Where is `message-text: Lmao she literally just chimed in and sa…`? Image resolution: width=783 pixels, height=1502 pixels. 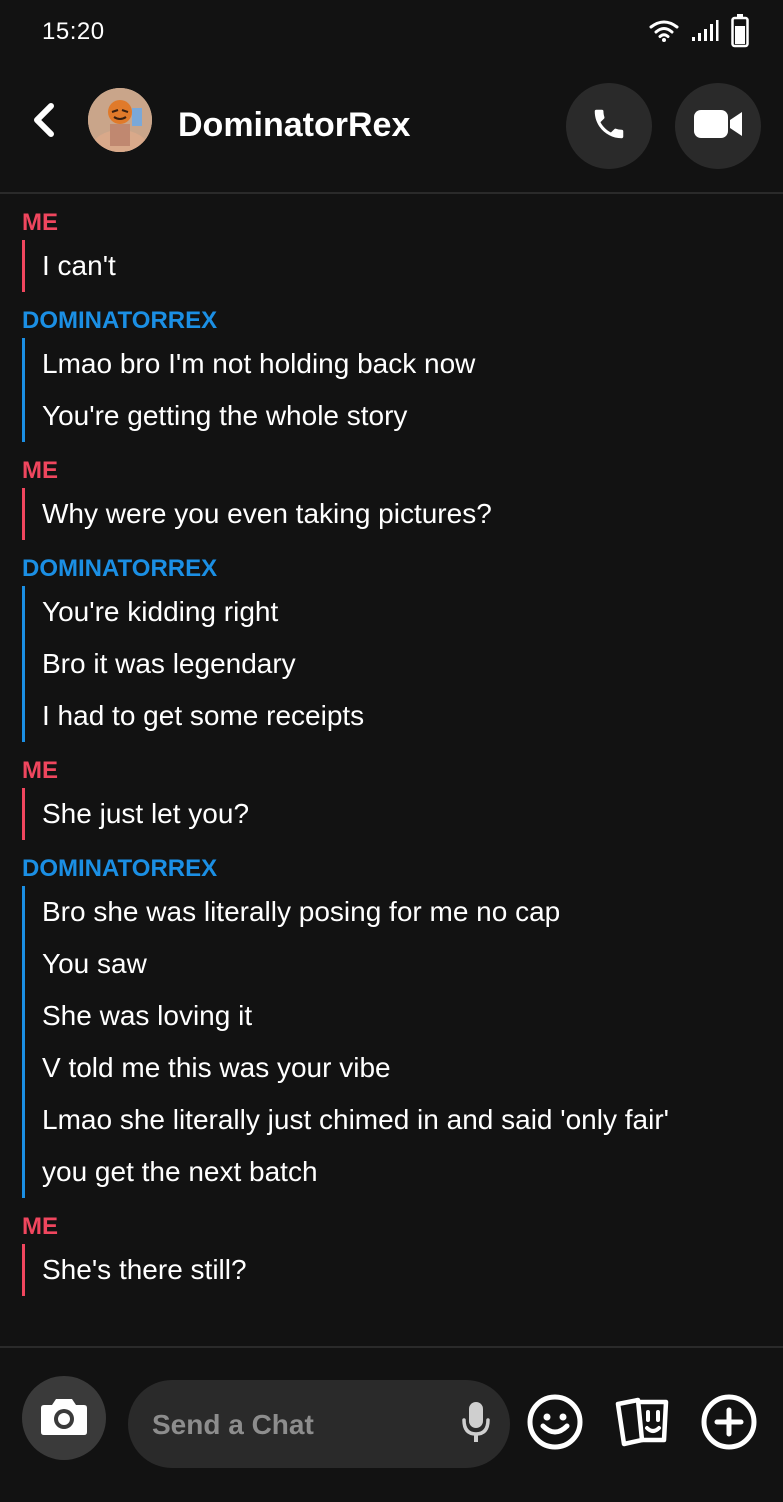 message-text: Lmao she literally just chimed in and sa… is located at coordinates (412, 1120).